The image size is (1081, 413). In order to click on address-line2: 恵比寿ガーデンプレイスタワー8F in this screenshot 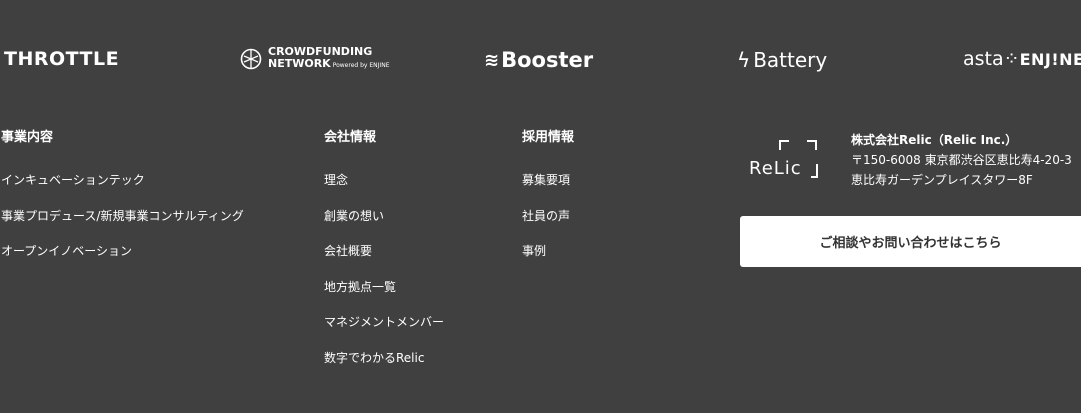, I will do `click(942, 180)`.